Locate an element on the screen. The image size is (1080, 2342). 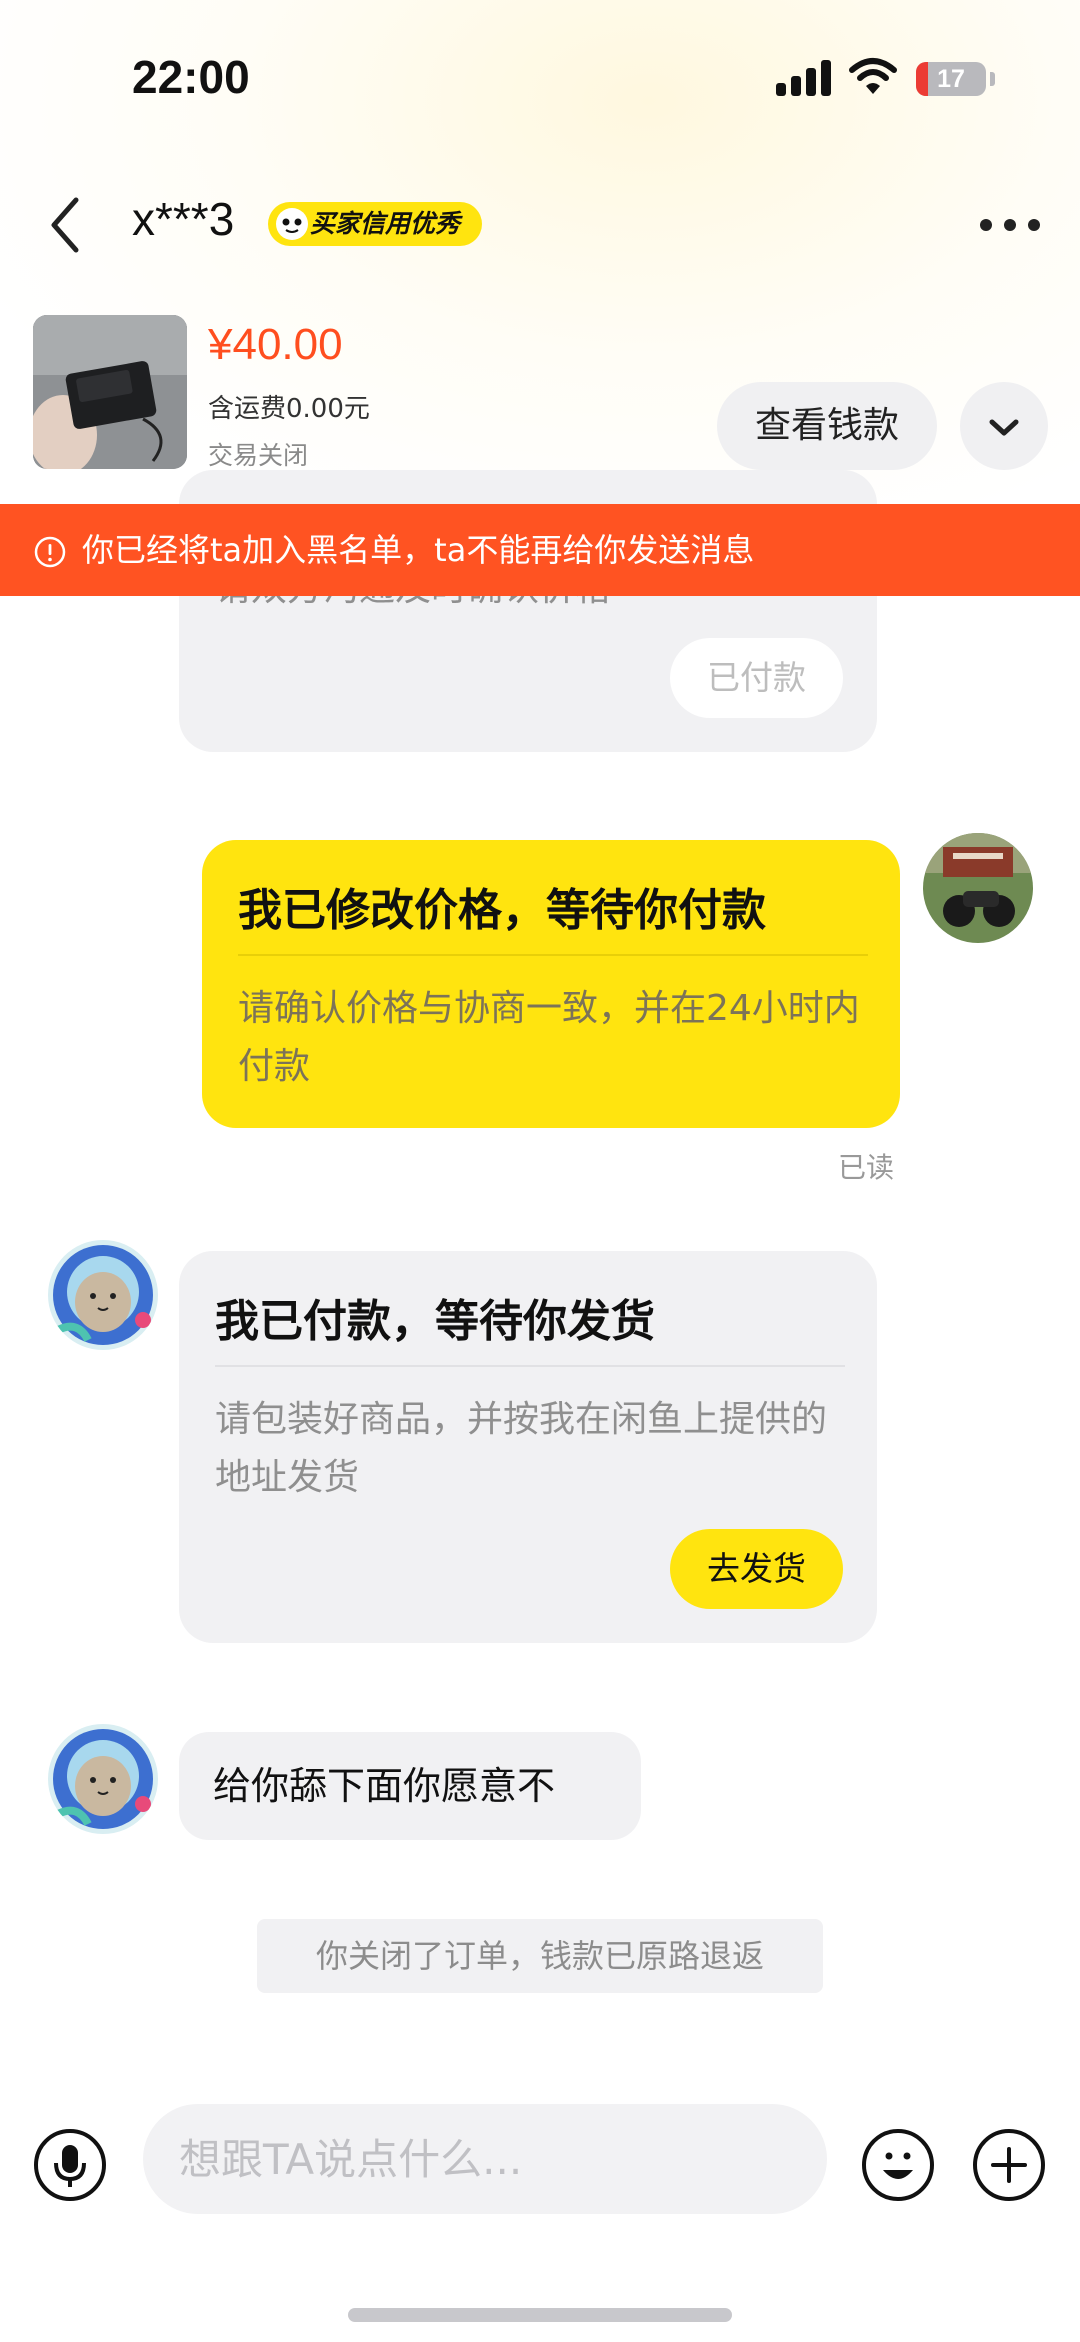
buyer-text-message: 给你舔下面你愿意不 is located at coordinates (384, 1786).